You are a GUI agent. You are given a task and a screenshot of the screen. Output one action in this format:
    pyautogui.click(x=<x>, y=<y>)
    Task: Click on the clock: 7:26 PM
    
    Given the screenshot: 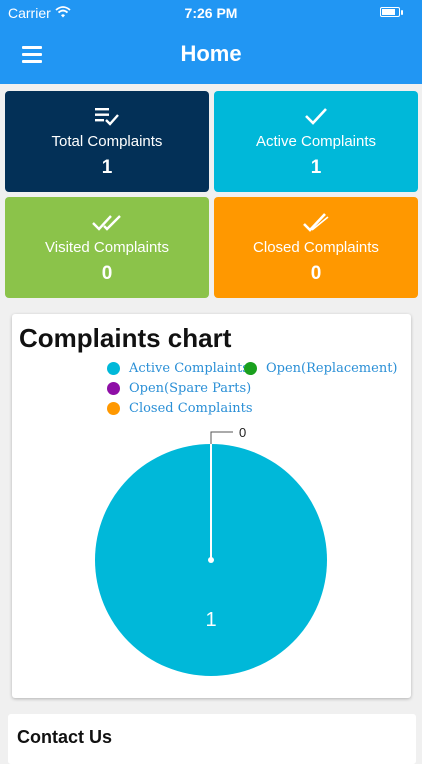 What is the action you would take?
    pyautogui.click(x=211, y=13)
    